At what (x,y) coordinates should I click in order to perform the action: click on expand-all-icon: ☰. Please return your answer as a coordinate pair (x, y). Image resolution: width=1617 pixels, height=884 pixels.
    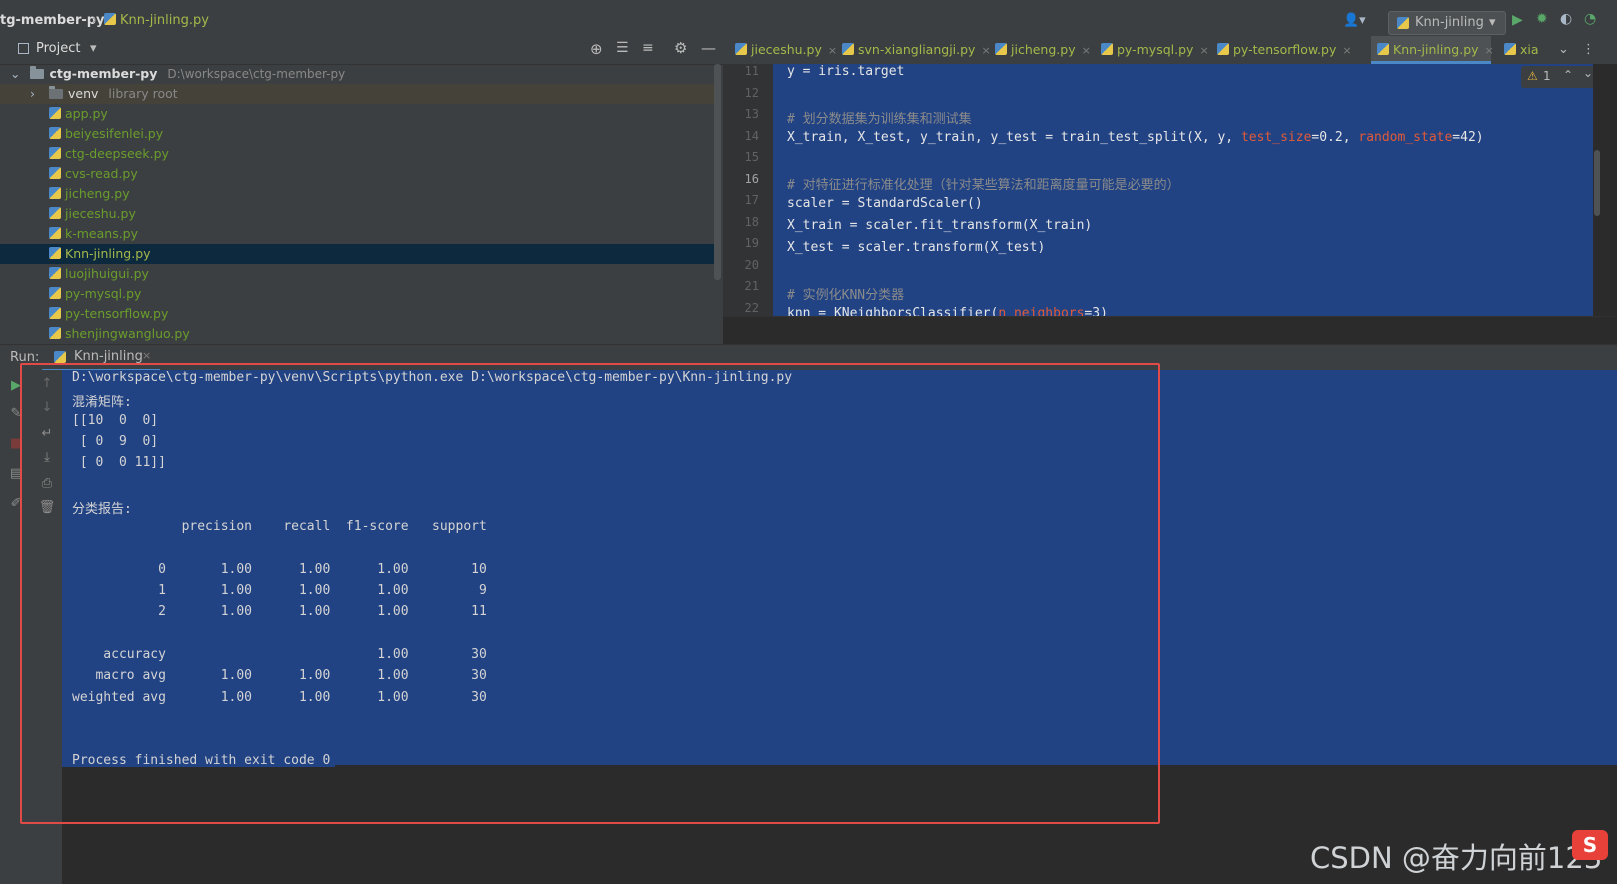
    Looking at the image, I should click on (622, 48).